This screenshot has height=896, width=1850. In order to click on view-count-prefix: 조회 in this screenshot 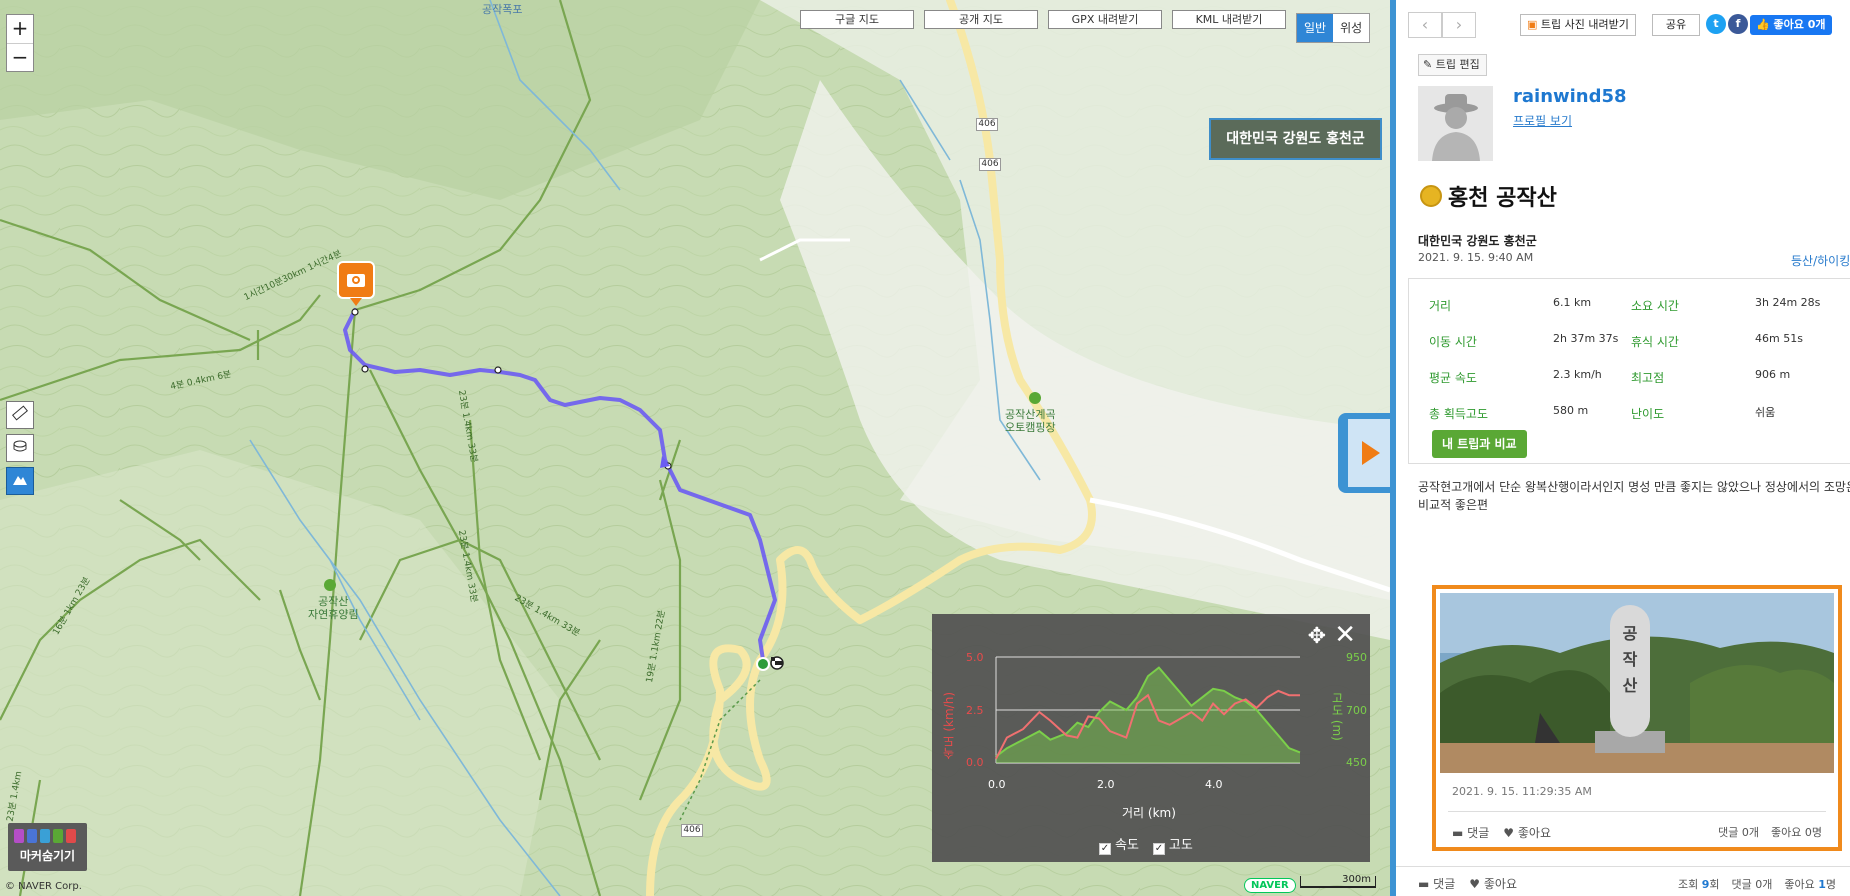, I will do `click(1688, 884)`.